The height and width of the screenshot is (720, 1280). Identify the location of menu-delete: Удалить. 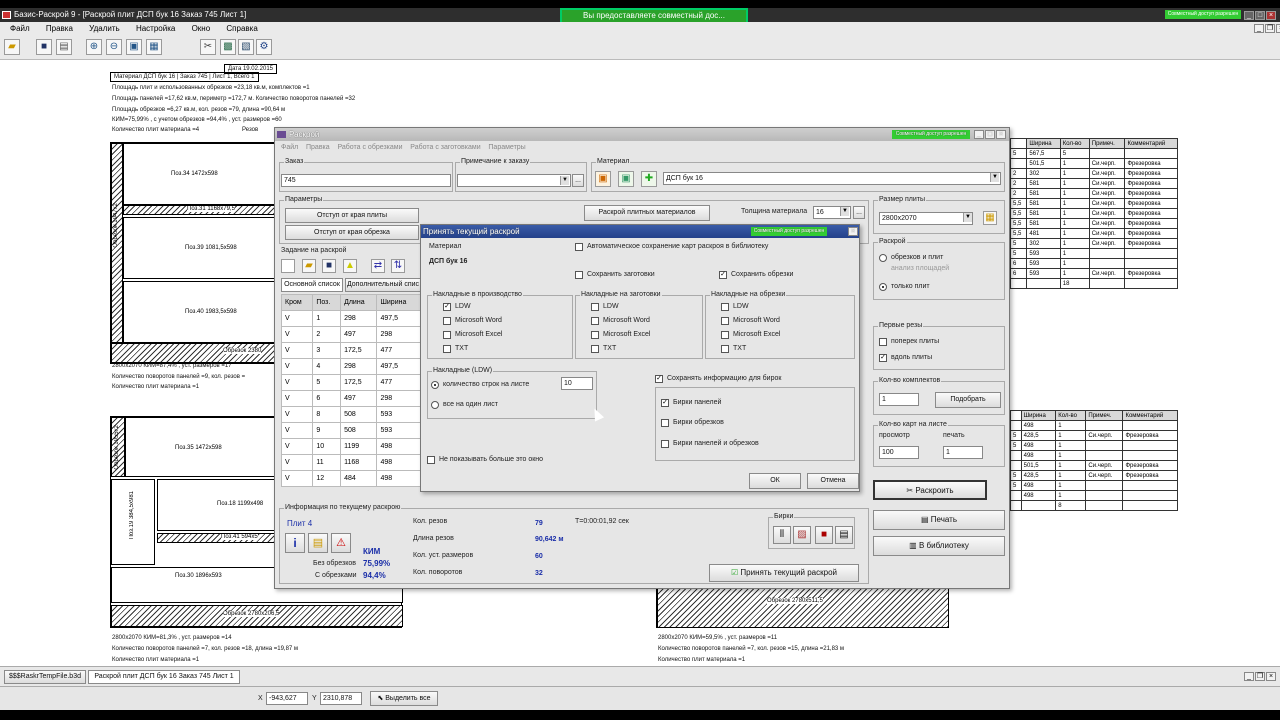
(104, 28).